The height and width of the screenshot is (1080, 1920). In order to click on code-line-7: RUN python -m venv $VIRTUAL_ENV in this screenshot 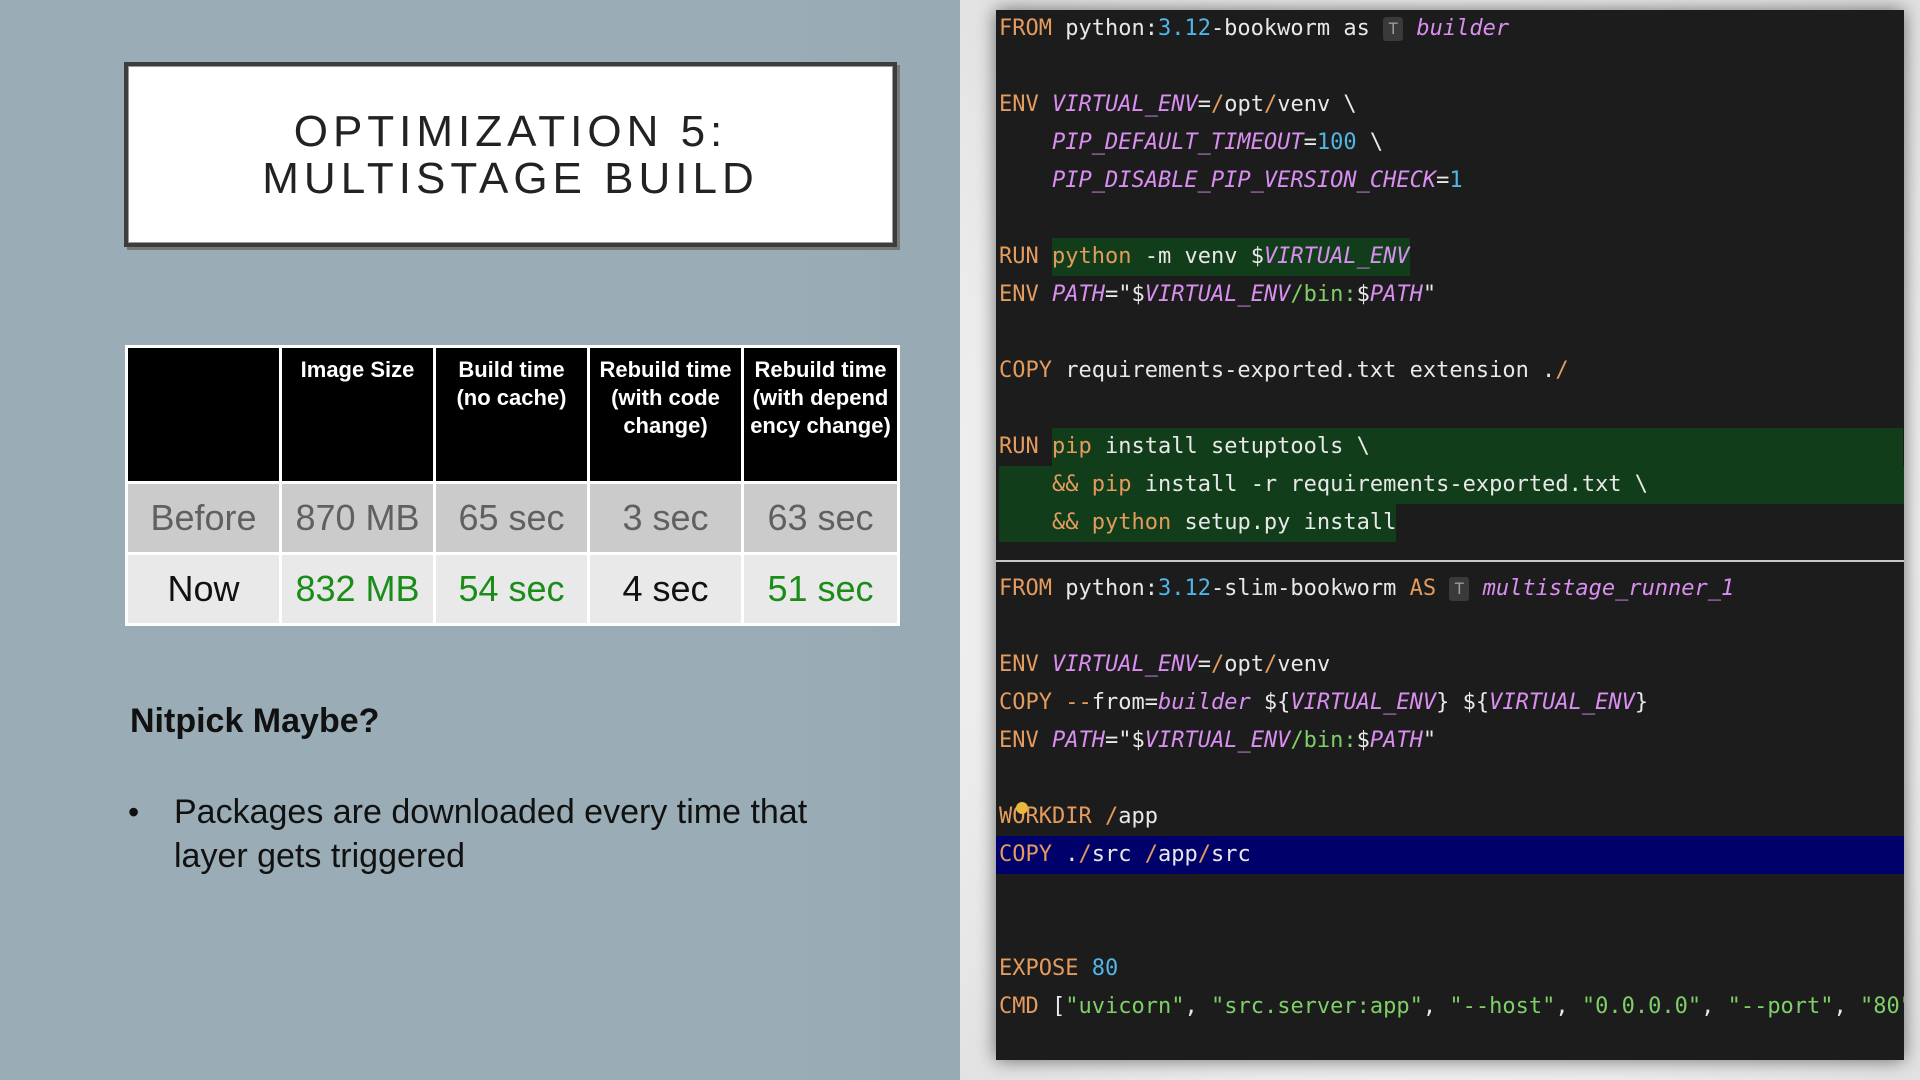, I will do `click(1450, 257)`.